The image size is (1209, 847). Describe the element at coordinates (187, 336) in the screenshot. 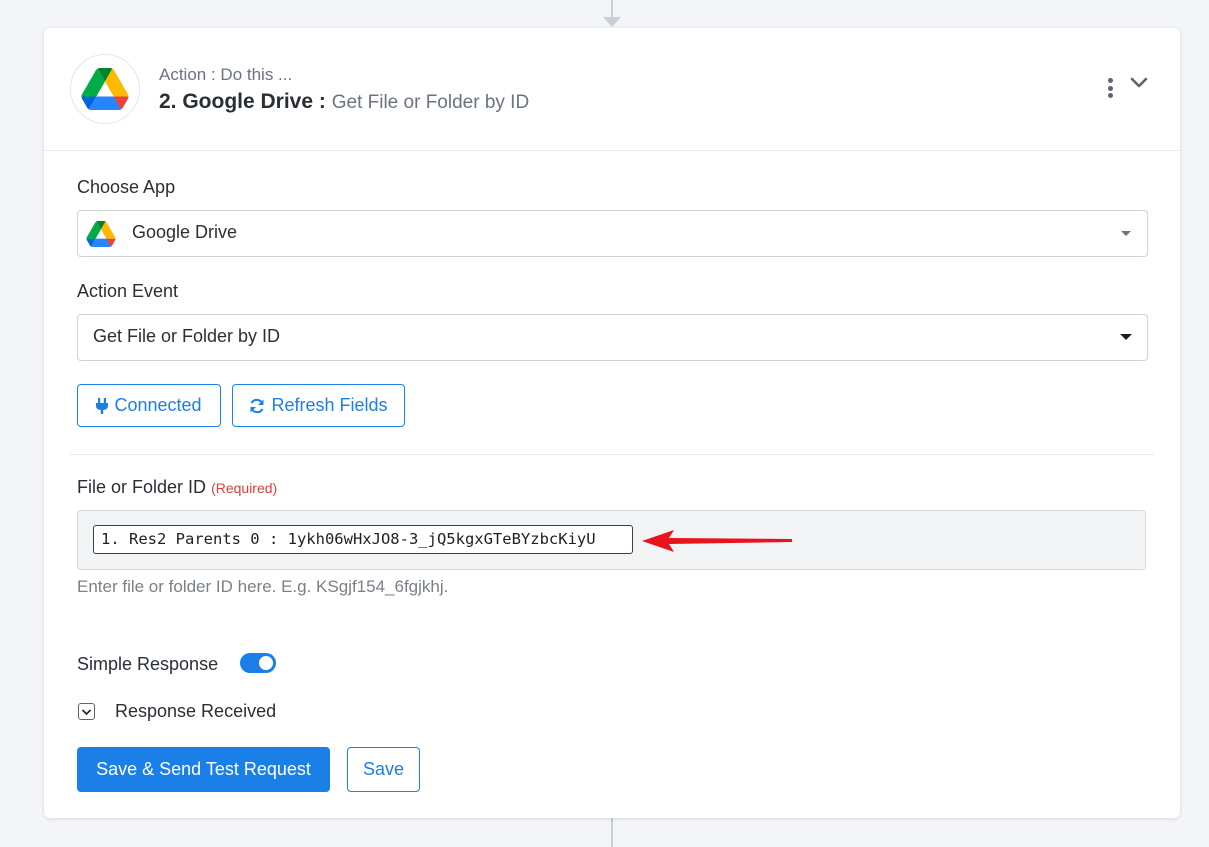

I see `action-event-value: Get File or Folder by ID` at that location.